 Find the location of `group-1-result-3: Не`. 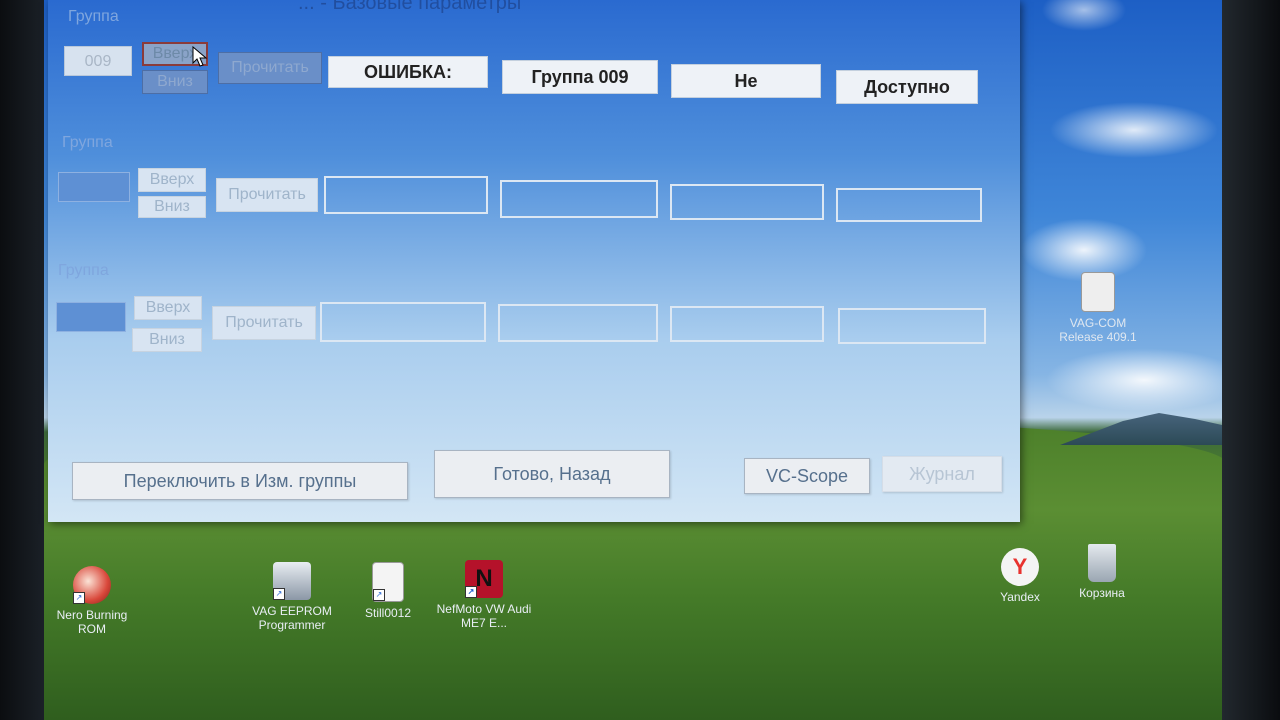

group-1-result-3: Не is located at coordinates (746, 81).